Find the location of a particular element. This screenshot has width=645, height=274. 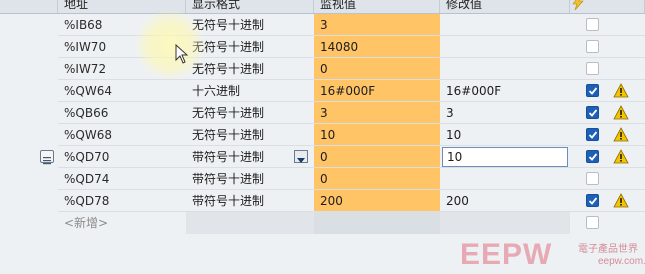

address-cell: %QW68 is located at coordinates (122, 135).